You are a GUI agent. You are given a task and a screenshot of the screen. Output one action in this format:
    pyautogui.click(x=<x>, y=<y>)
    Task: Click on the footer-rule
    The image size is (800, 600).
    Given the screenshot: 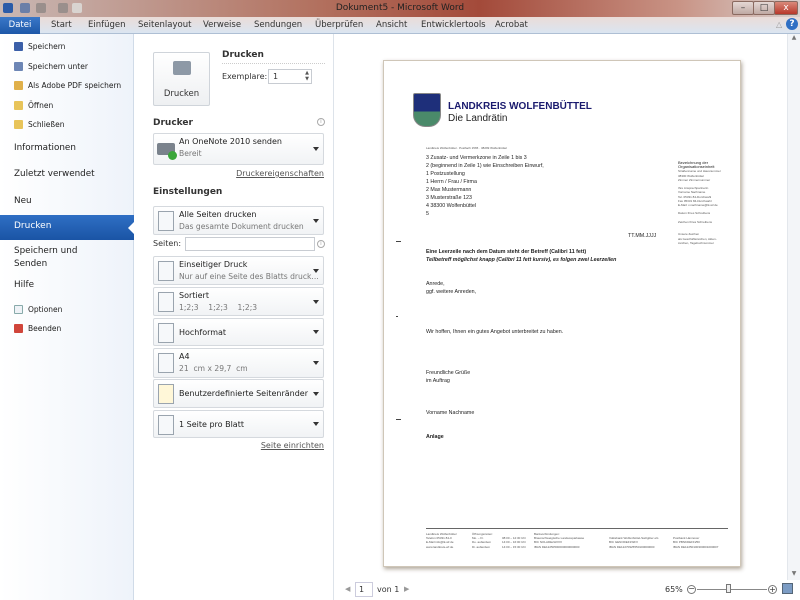 What is the action you would take?
    pyautogui.click(x=577, y=528)
    